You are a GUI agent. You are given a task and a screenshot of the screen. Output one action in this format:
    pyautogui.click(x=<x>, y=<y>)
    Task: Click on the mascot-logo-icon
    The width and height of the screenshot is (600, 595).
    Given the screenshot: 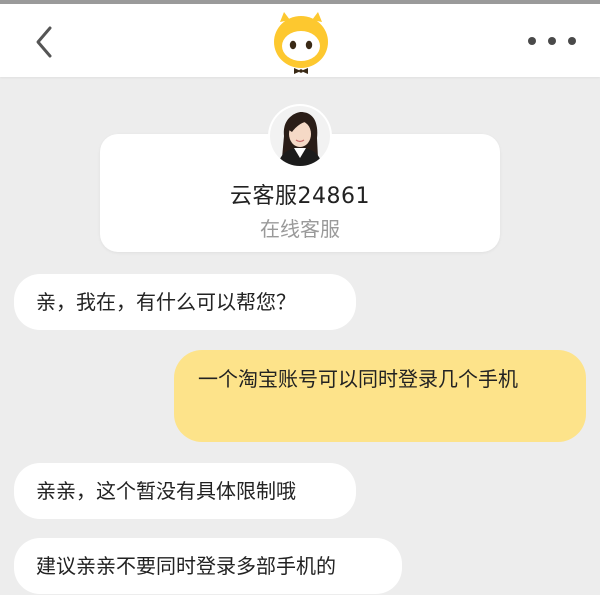 What is the action you would take?
    pyautogui.click(x=301, y=42)
    